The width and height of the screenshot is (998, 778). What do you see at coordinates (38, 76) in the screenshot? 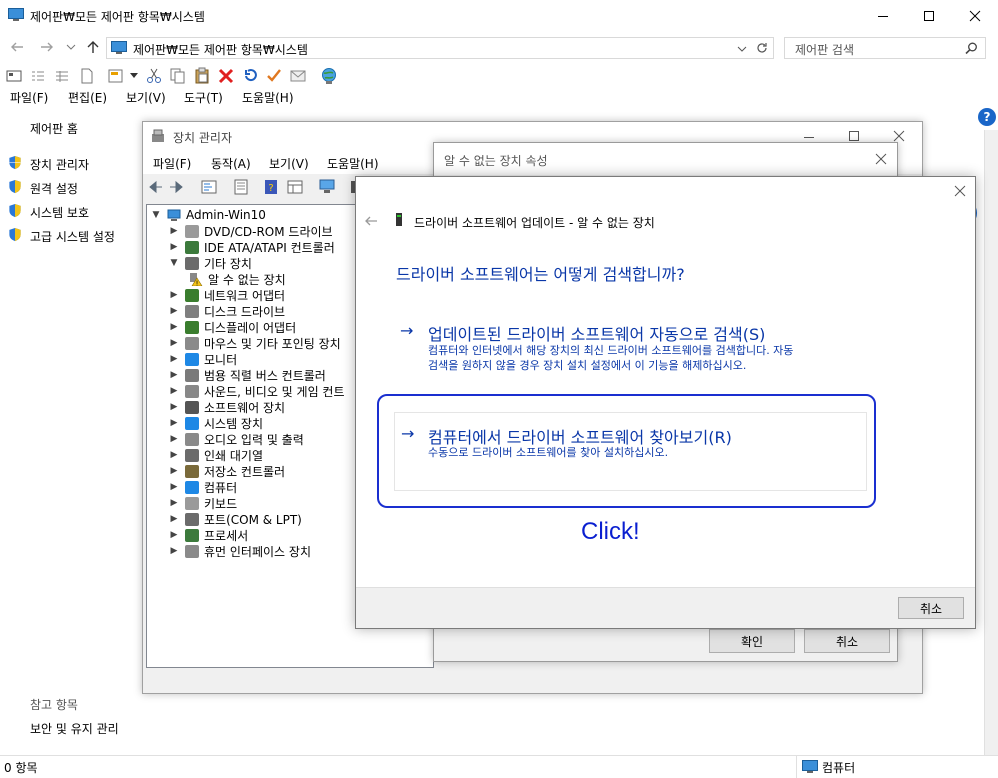
I see `list-view-icon` at bounding box center [38, 76].